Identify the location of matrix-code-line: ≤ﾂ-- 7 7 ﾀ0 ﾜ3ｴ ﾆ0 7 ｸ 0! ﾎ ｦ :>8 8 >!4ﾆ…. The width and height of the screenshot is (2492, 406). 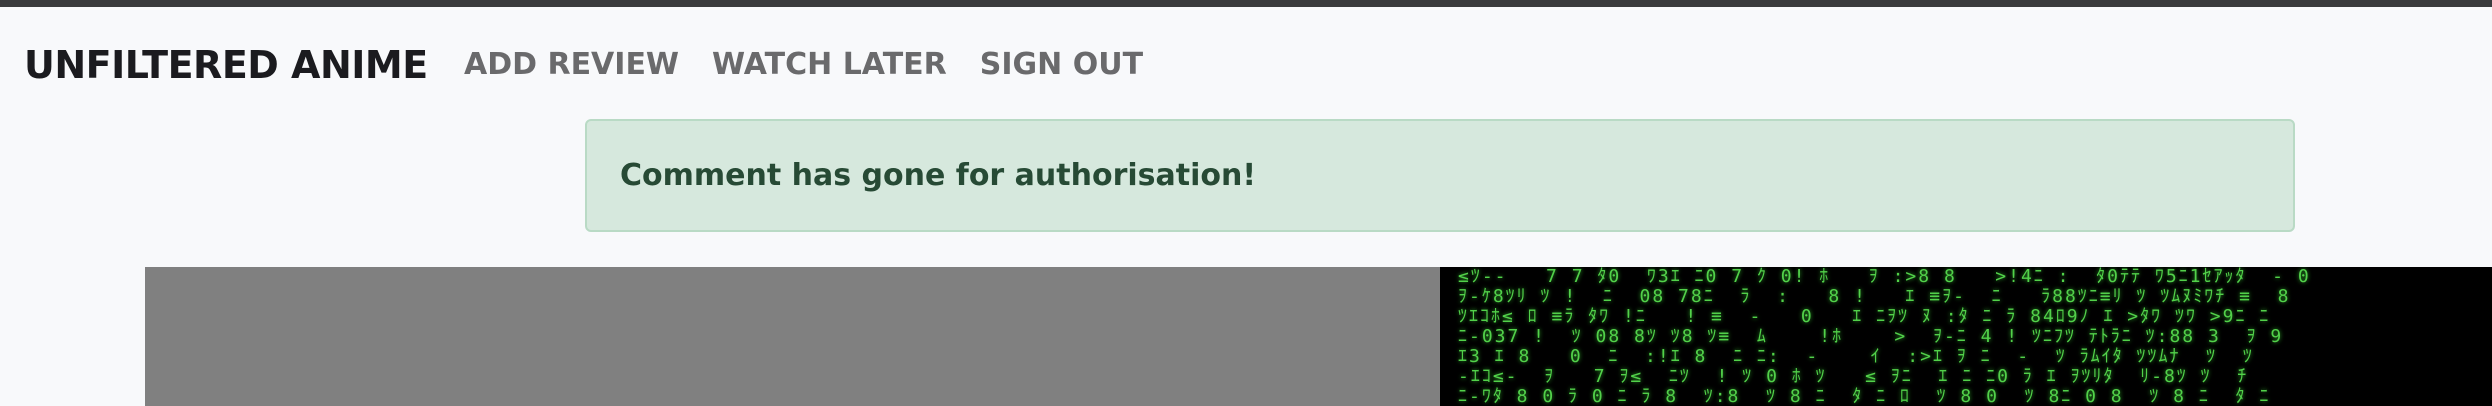
(1884, 277).